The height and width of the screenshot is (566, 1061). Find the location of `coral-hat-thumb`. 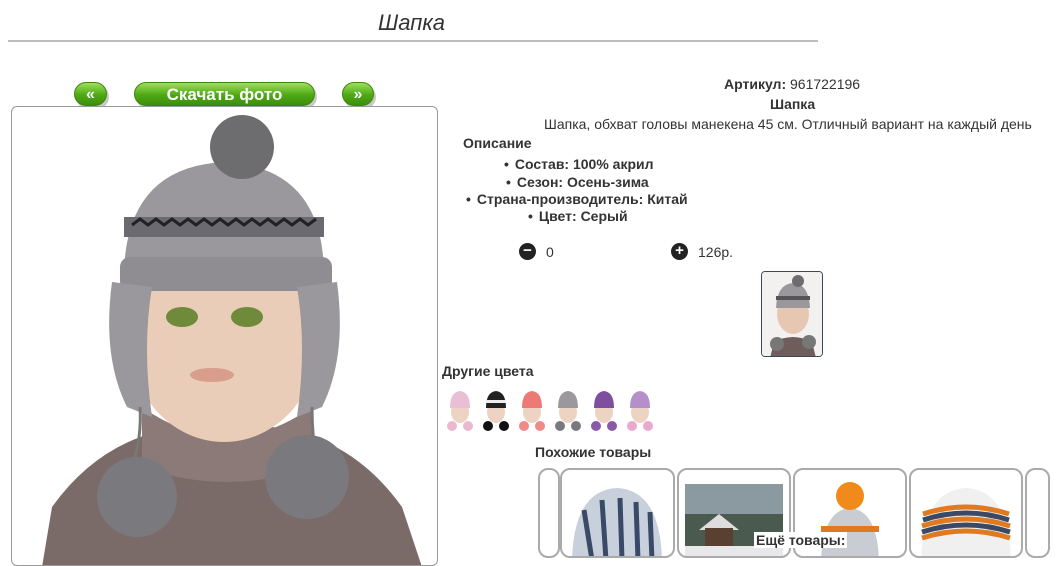

coral-hat-thumb is located at coordinates (532, 411).